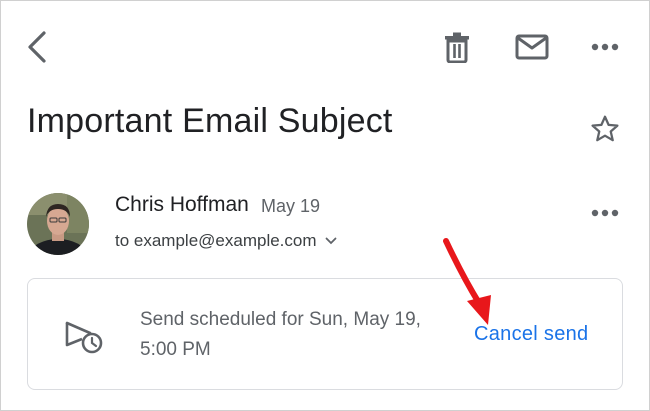 This screenshot has width=650, height=411. I want to click on more-options-button, so click(605, 47).